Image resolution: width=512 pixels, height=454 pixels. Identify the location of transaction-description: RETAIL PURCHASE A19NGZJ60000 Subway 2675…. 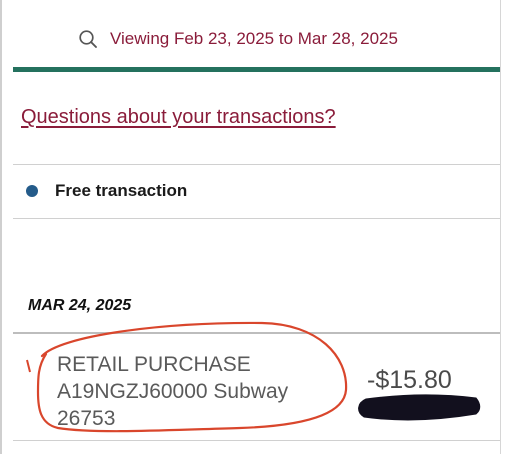
(207, 391).